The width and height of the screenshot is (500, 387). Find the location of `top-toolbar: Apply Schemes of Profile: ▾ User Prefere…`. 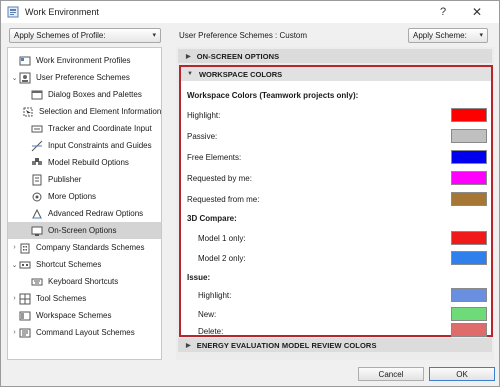

top-toolbar: Apply Schemes of Profile: ▾ User Prefere… is located at coordinates (250, 35).